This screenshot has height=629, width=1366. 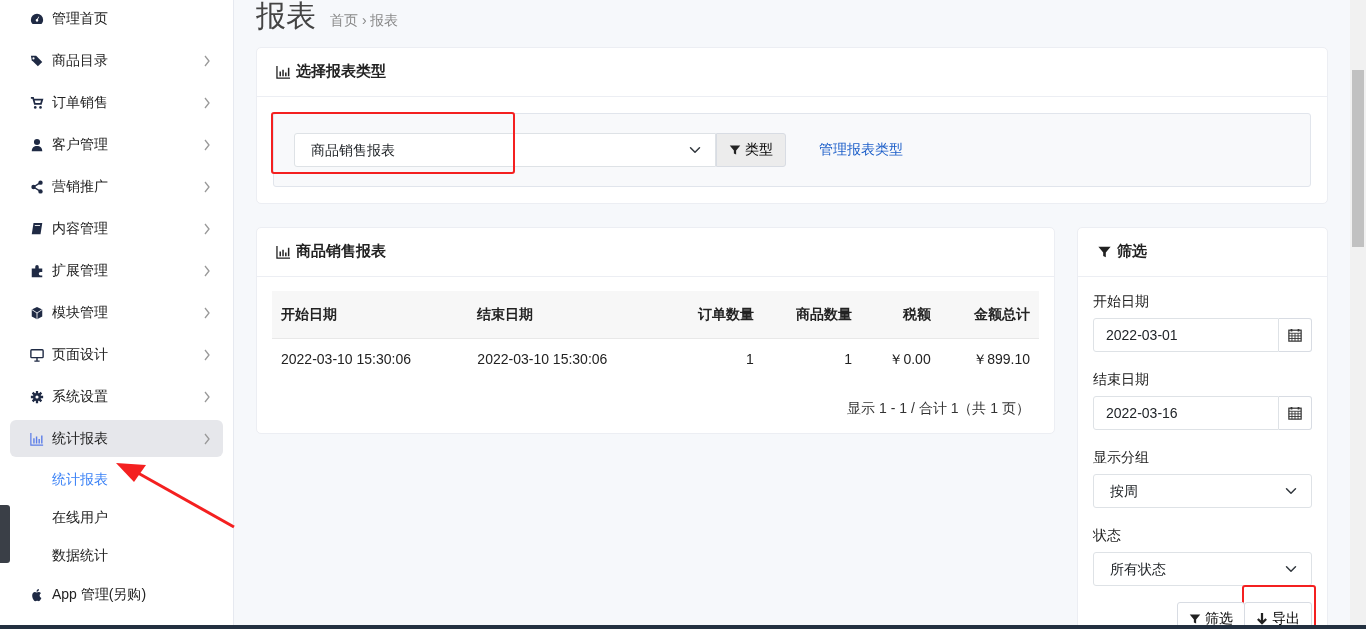 What do you see at coordinates (116, 270) in the screenshot?
I see `sidebar-item: 扩展管理` at bounding box center [116, 270].